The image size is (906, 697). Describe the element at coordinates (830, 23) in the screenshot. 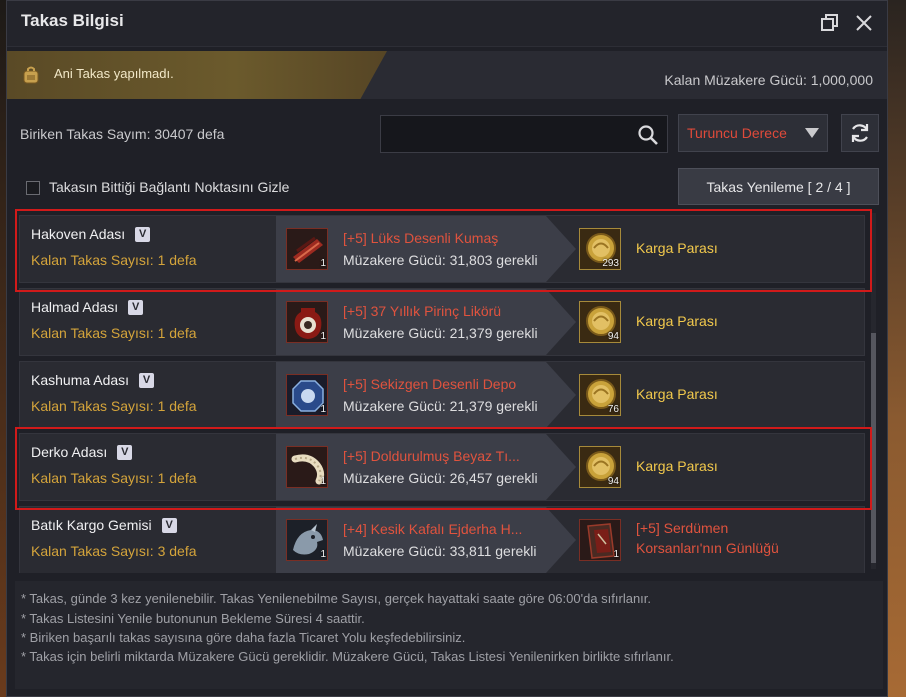

I see `restore-window-icon` at that location.